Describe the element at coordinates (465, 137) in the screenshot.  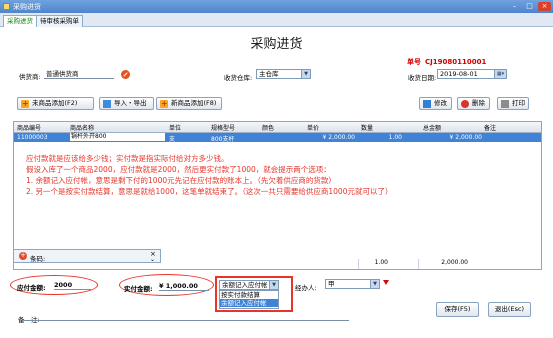
I see `cell-total: ¥ 2,000.00` at that location.